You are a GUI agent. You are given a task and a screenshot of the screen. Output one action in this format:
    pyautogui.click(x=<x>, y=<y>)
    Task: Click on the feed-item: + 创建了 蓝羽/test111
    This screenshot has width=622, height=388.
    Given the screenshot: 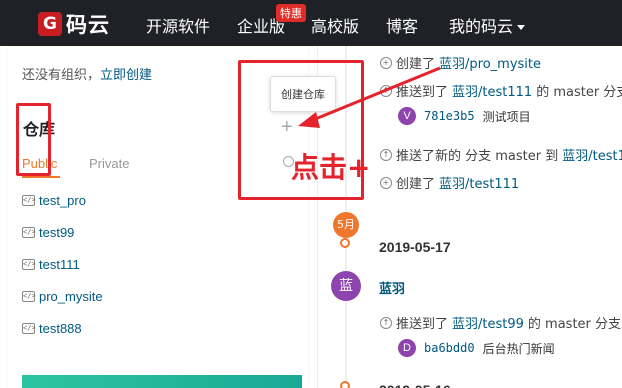 What is the action you would take?
    pyautogui.click(x=449, y=182)
    